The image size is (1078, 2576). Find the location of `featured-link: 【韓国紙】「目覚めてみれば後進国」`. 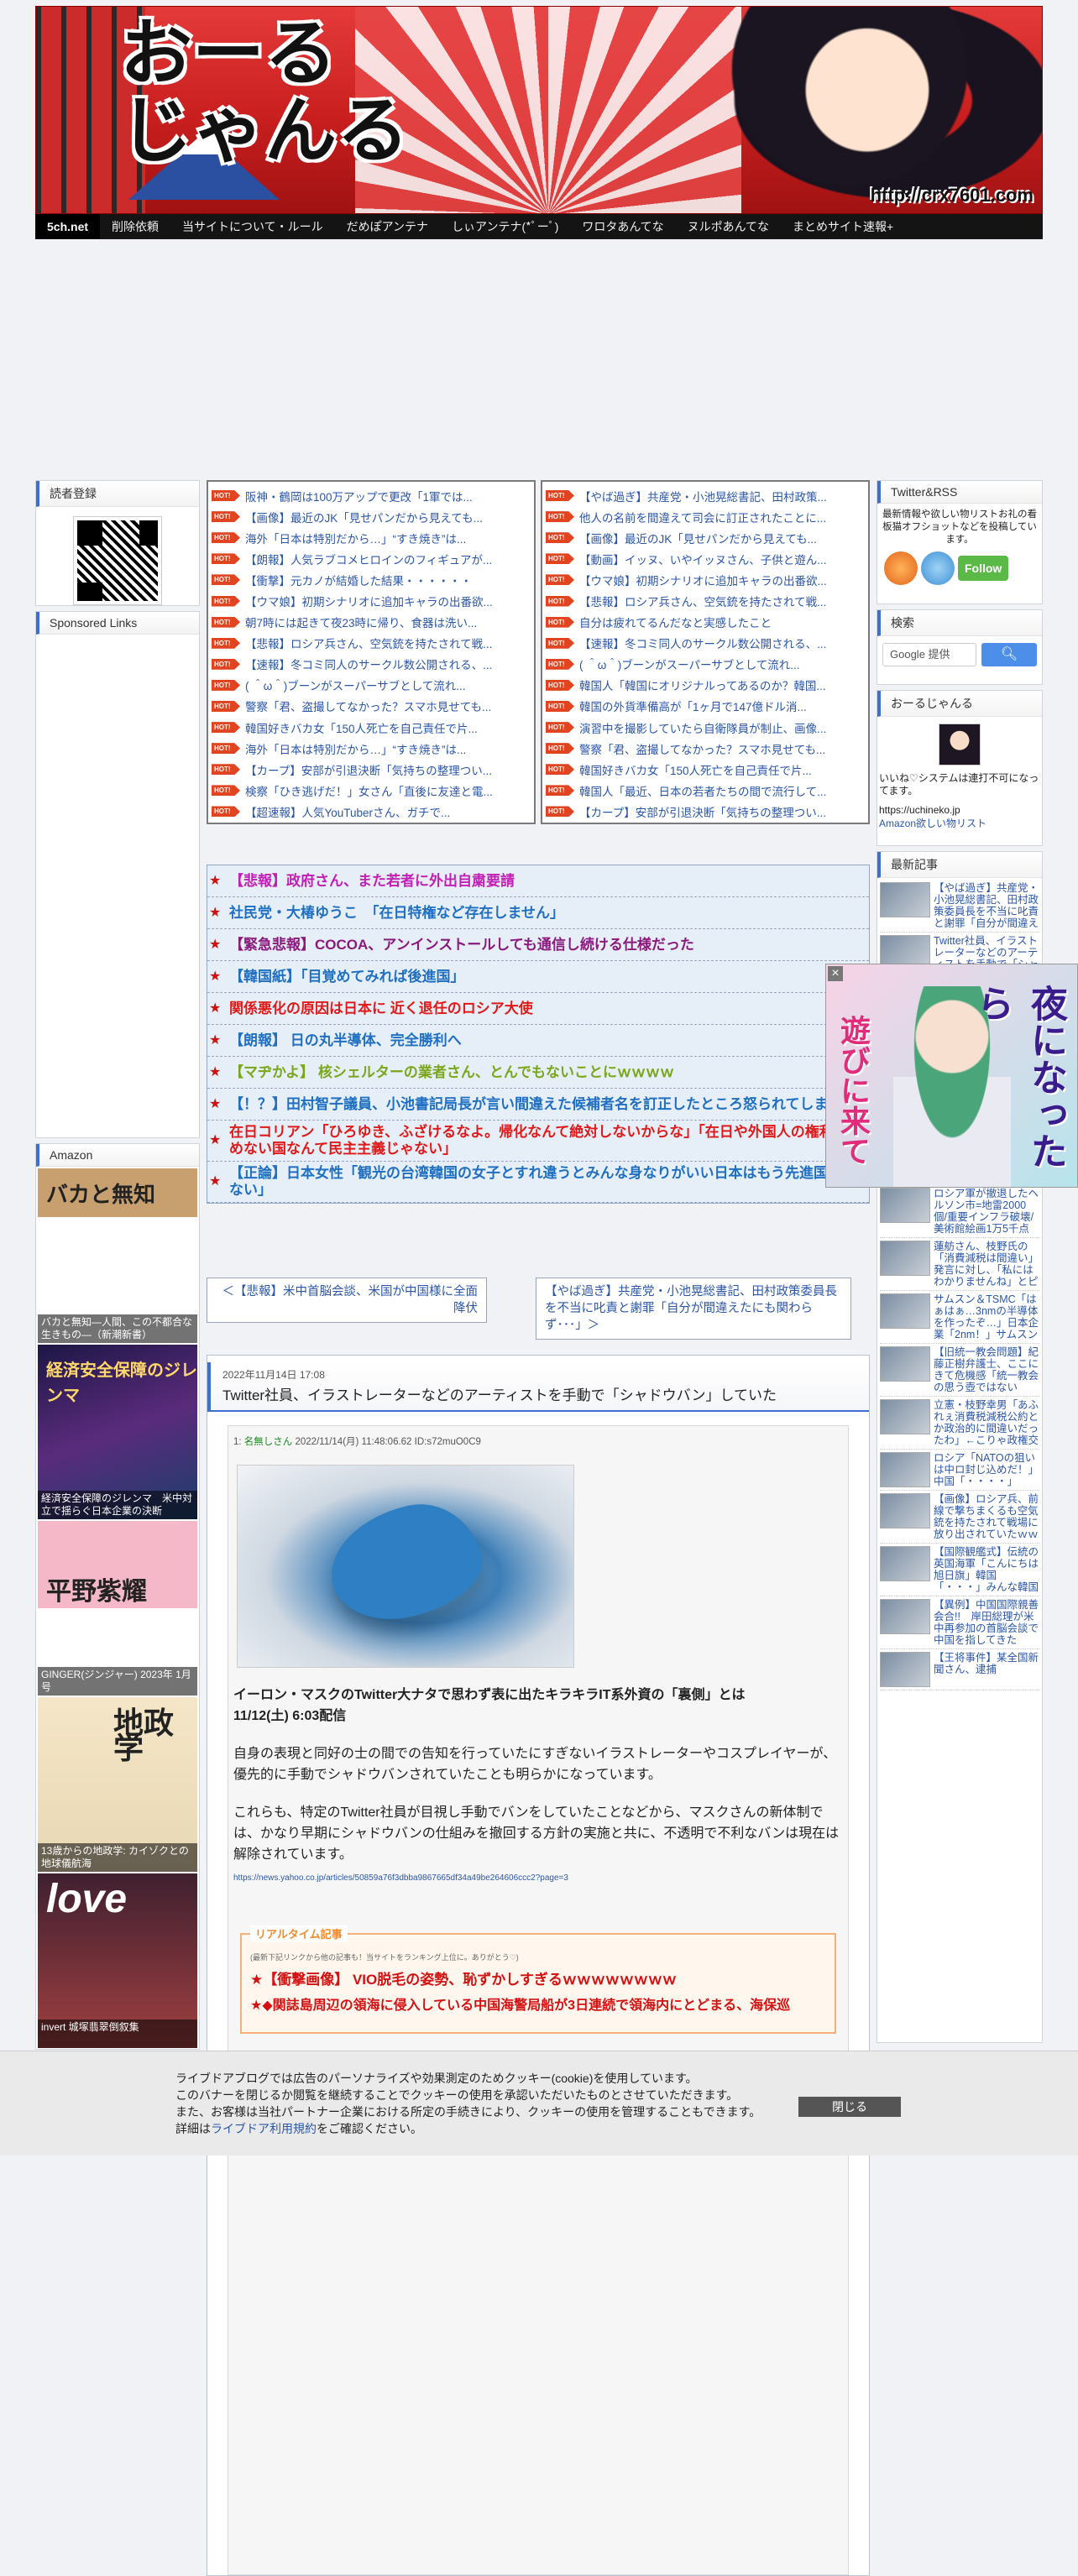

featured-link: 【韓国紙】「目覚めてみれば後進国」 is located at coordinates (347, 977).